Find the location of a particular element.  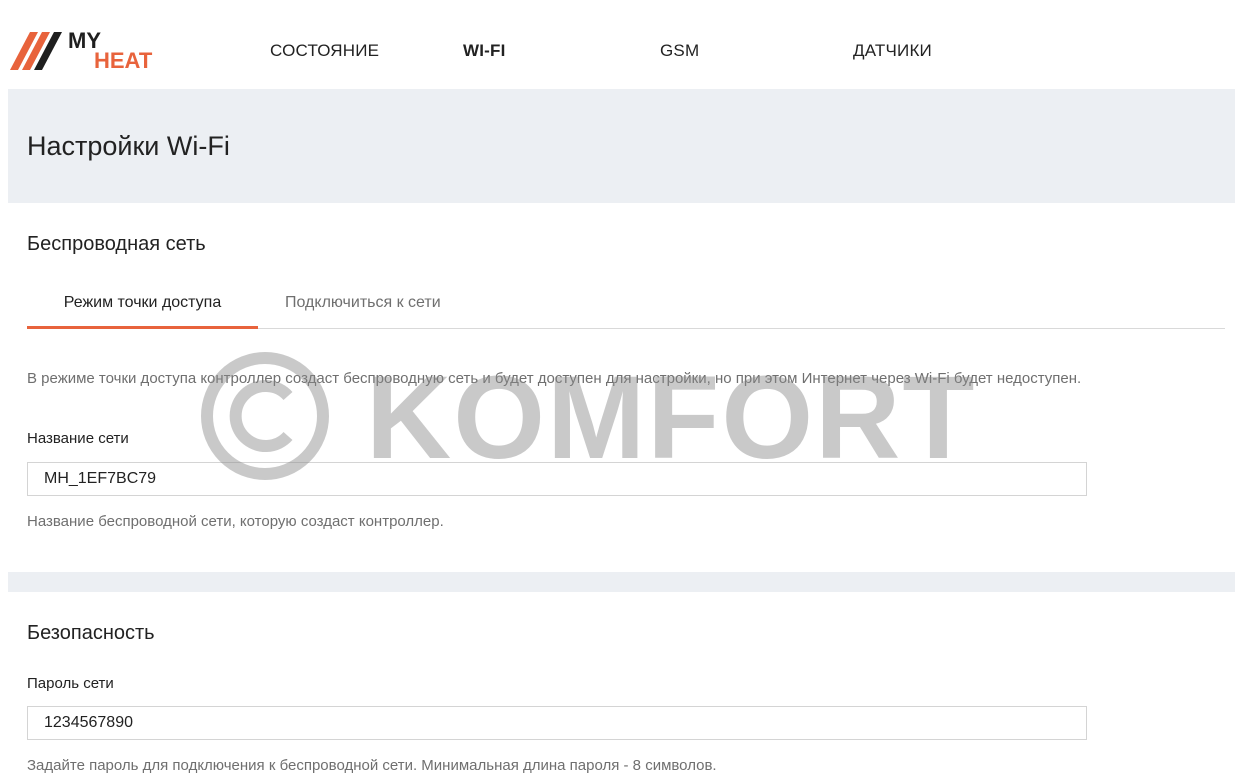

network-name-label: Название сети is located at coordinates (78, 438).